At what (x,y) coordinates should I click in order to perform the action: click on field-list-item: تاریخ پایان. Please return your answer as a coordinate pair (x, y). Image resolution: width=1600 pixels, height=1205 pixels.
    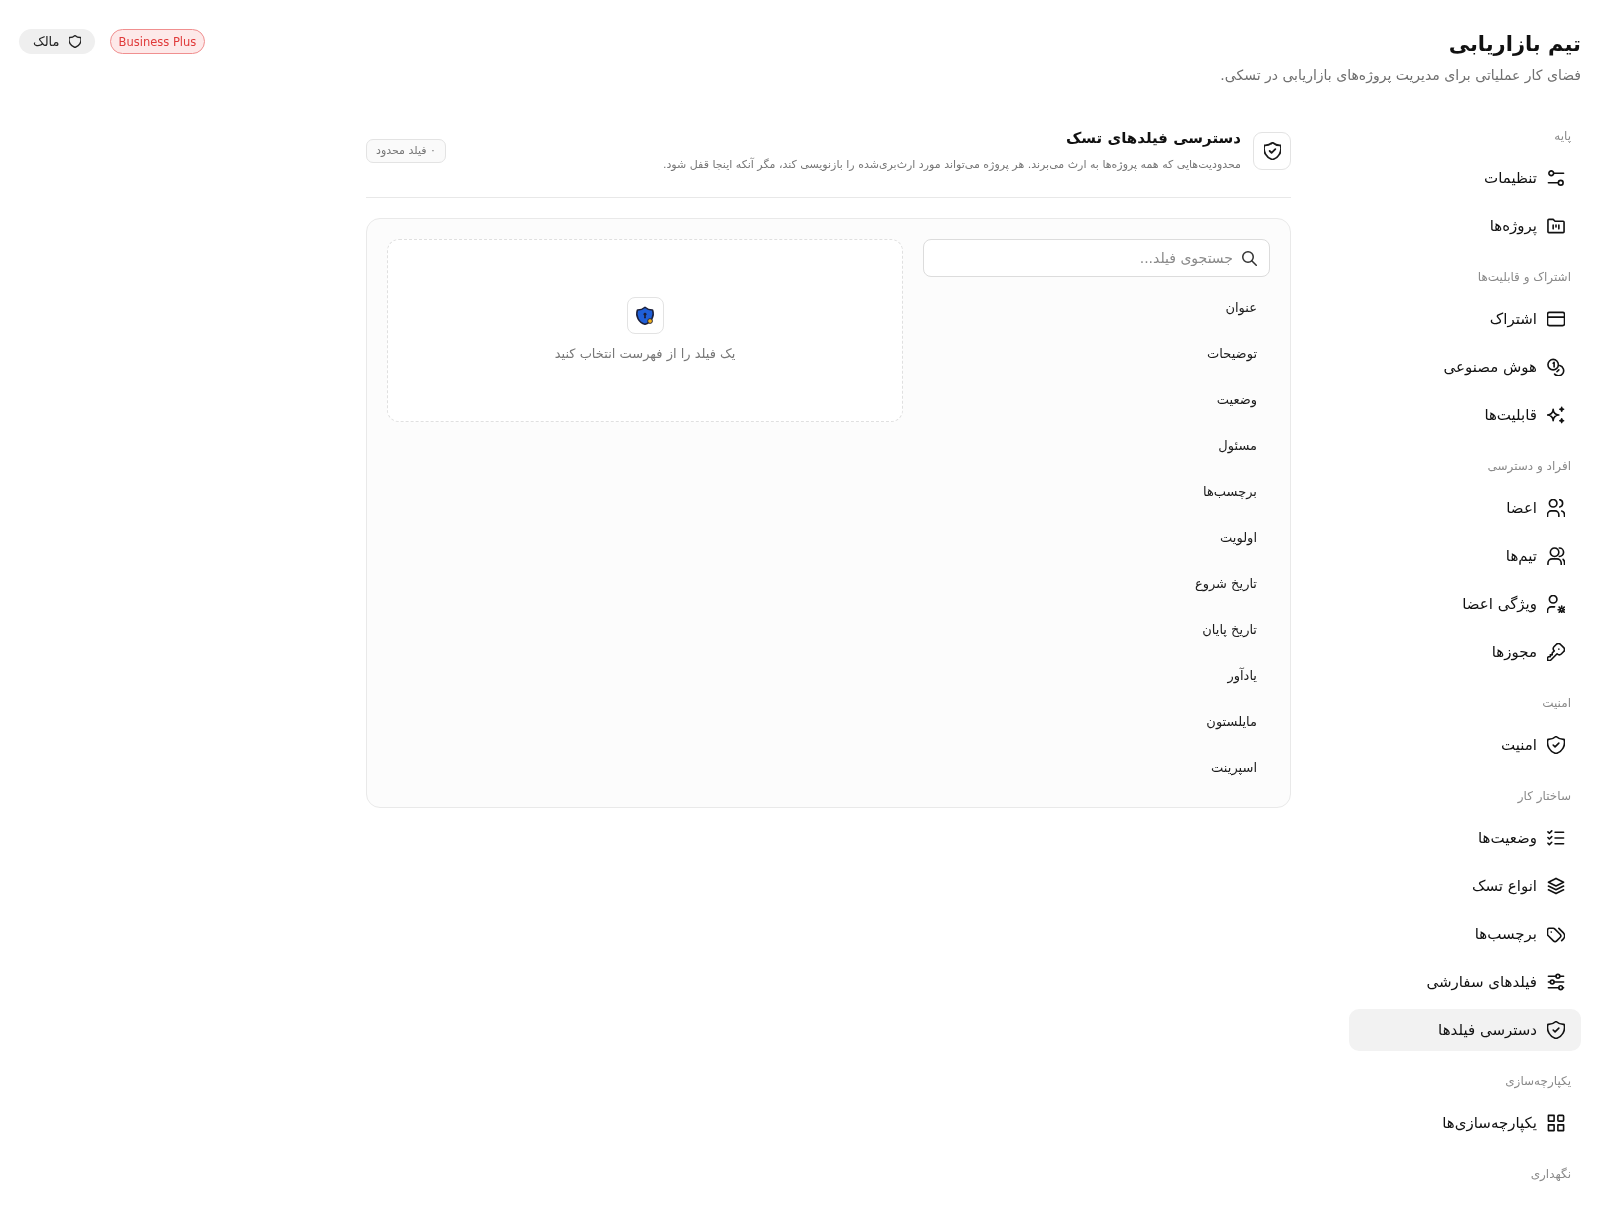
    Looking at the image, I should click on (1096, 629).